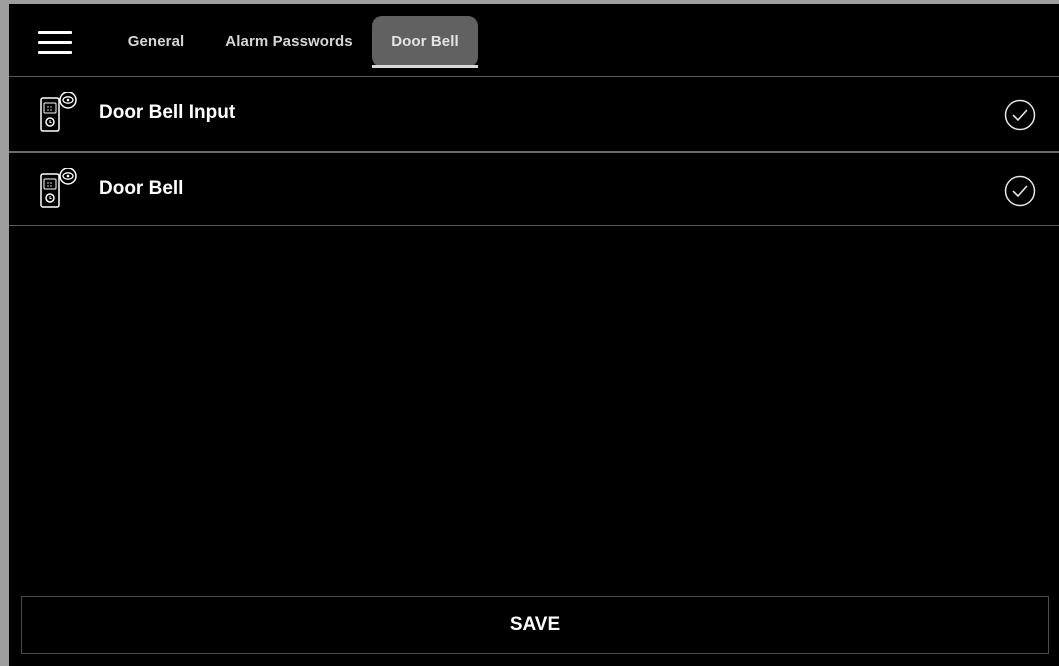 The image size is (1059, 666). Describe the element at coordinates (141, 188) in the screenshot. I see `list-item-label: Door Bell` at that location.